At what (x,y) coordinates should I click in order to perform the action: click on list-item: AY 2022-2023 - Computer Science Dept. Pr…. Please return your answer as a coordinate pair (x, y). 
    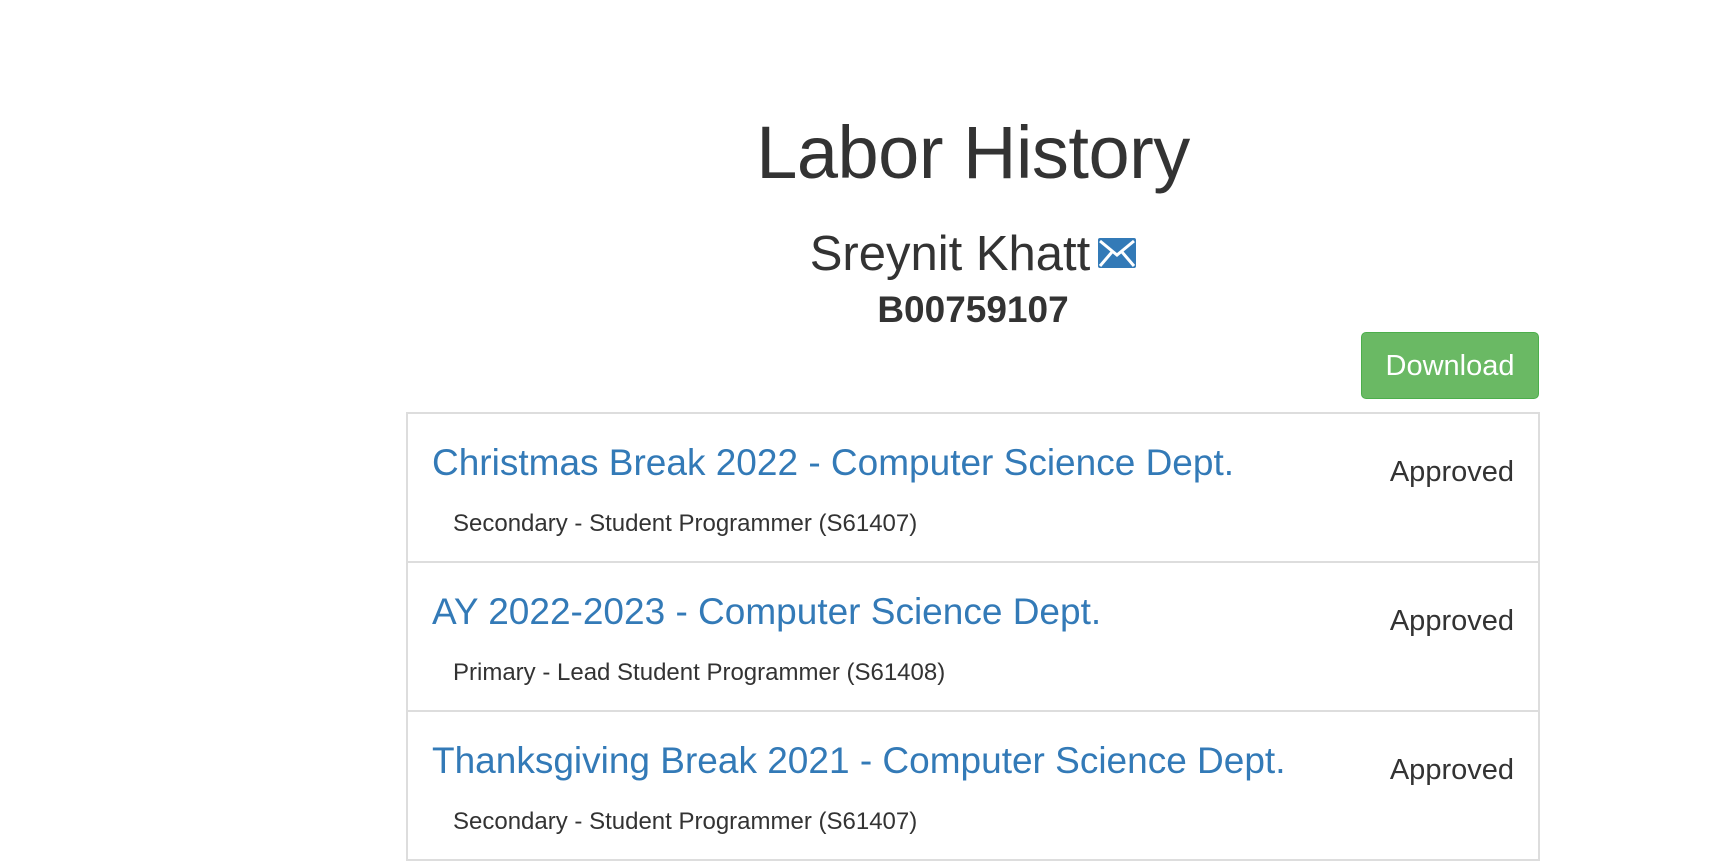
    Looking at the image, I should click on (973, 637).